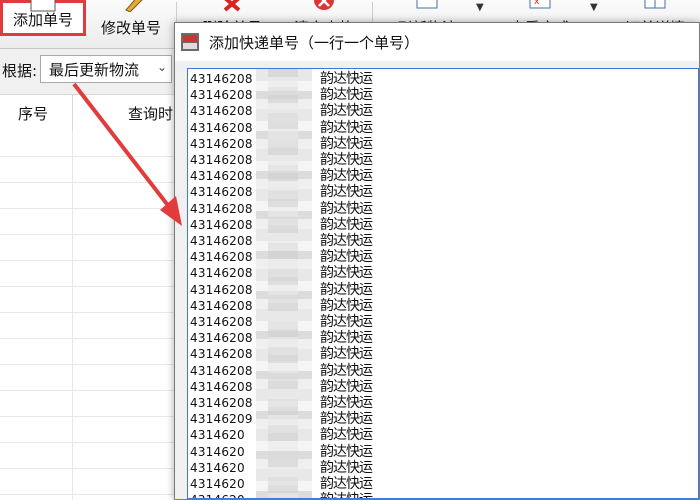  What do you see at coordinates (20, 71) in the screenshot?
I see `filter-label: 根据:` at bounding box center [20, 71].